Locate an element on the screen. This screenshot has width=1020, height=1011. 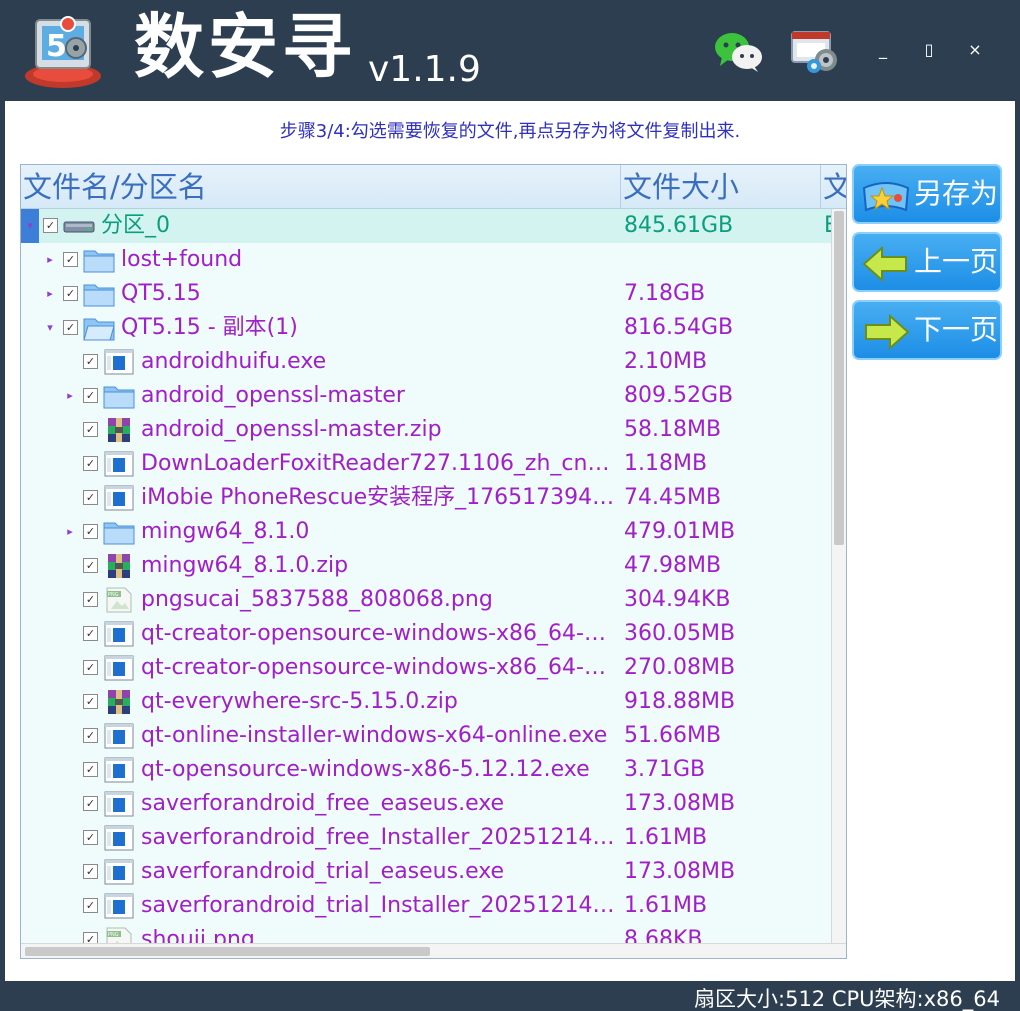
prev-page-button: 上一页 is located at coordinates (927, 262).